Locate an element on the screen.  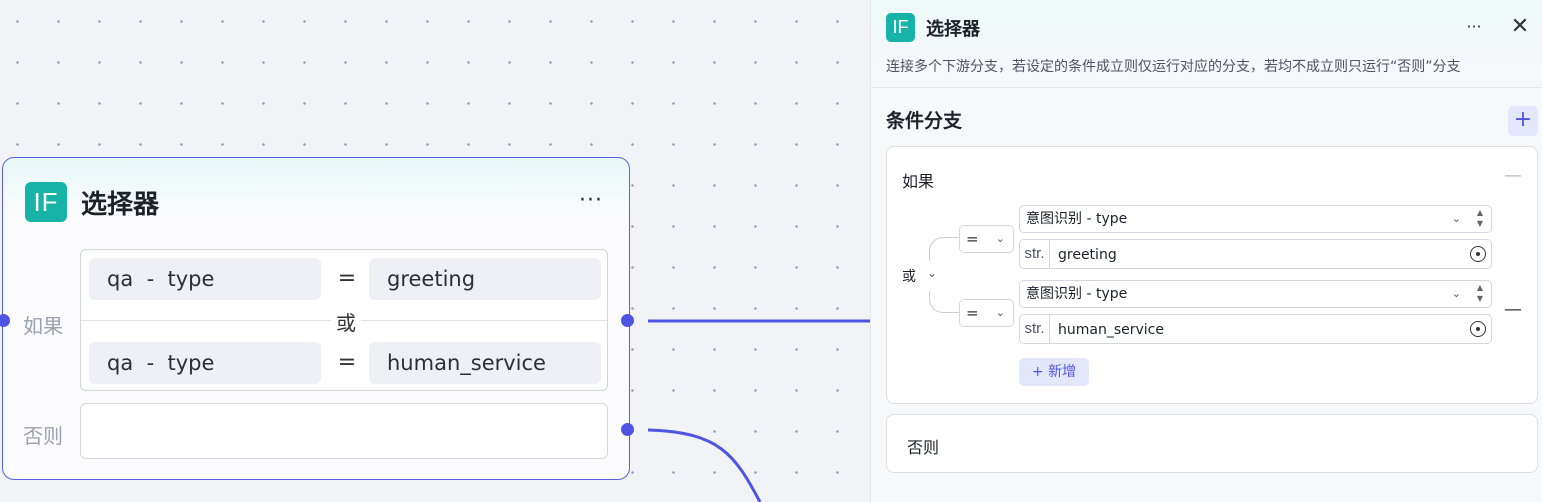
section-title: 条件分支 is located at coordinates (924, 121).